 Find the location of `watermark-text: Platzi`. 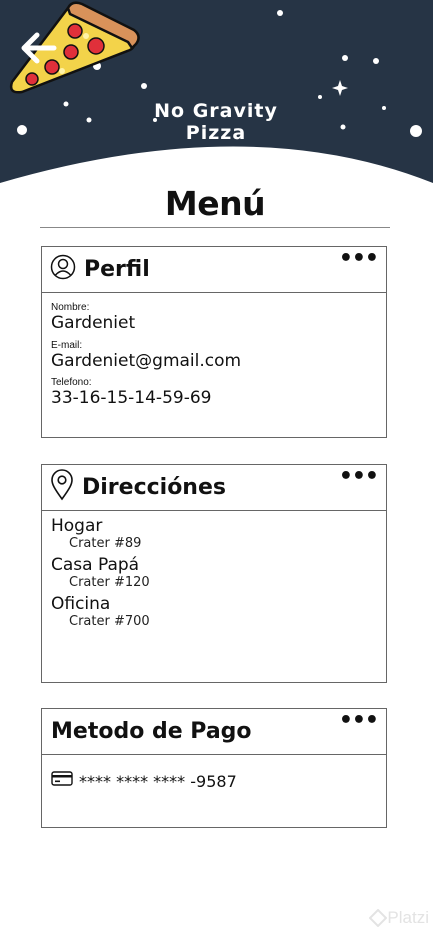

watermark-text: Platzi is located at coordinates (408, 917).